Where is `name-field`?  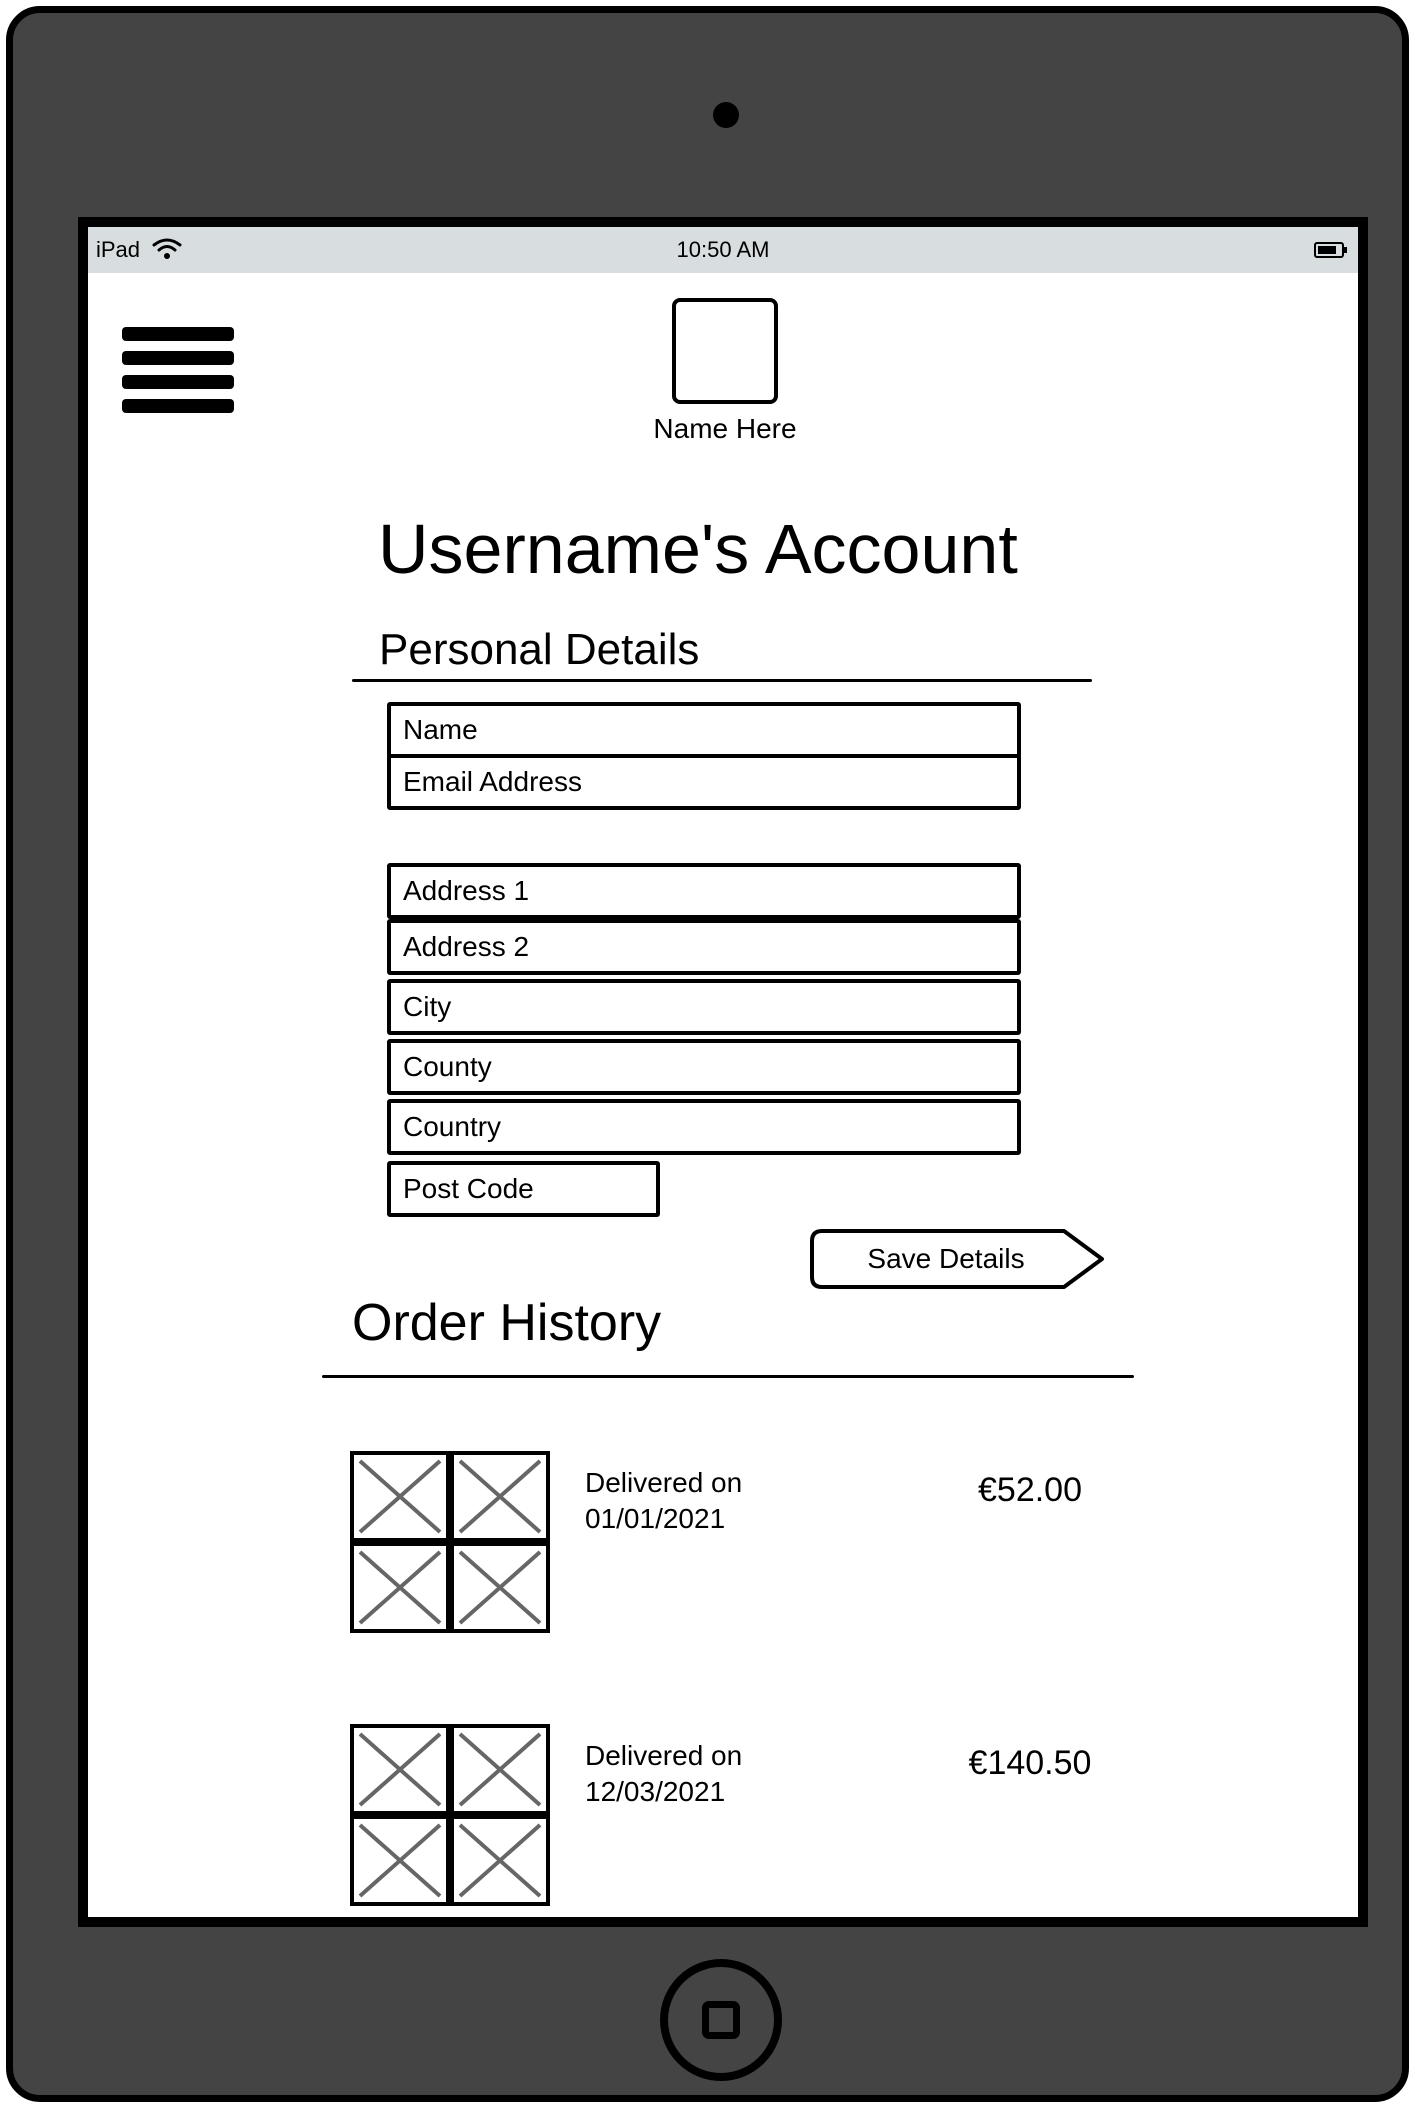
name-field is located at coordinates (704, 730).